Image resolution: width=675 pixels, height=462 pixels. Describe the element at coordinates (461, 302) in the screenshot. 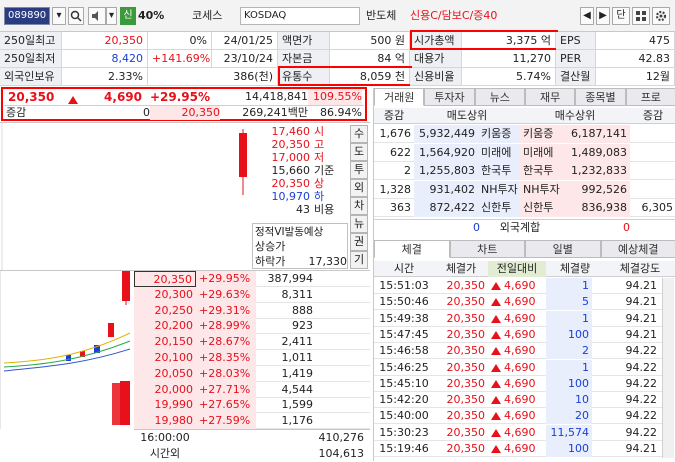

I see `trade-price: 20,350` at that location.